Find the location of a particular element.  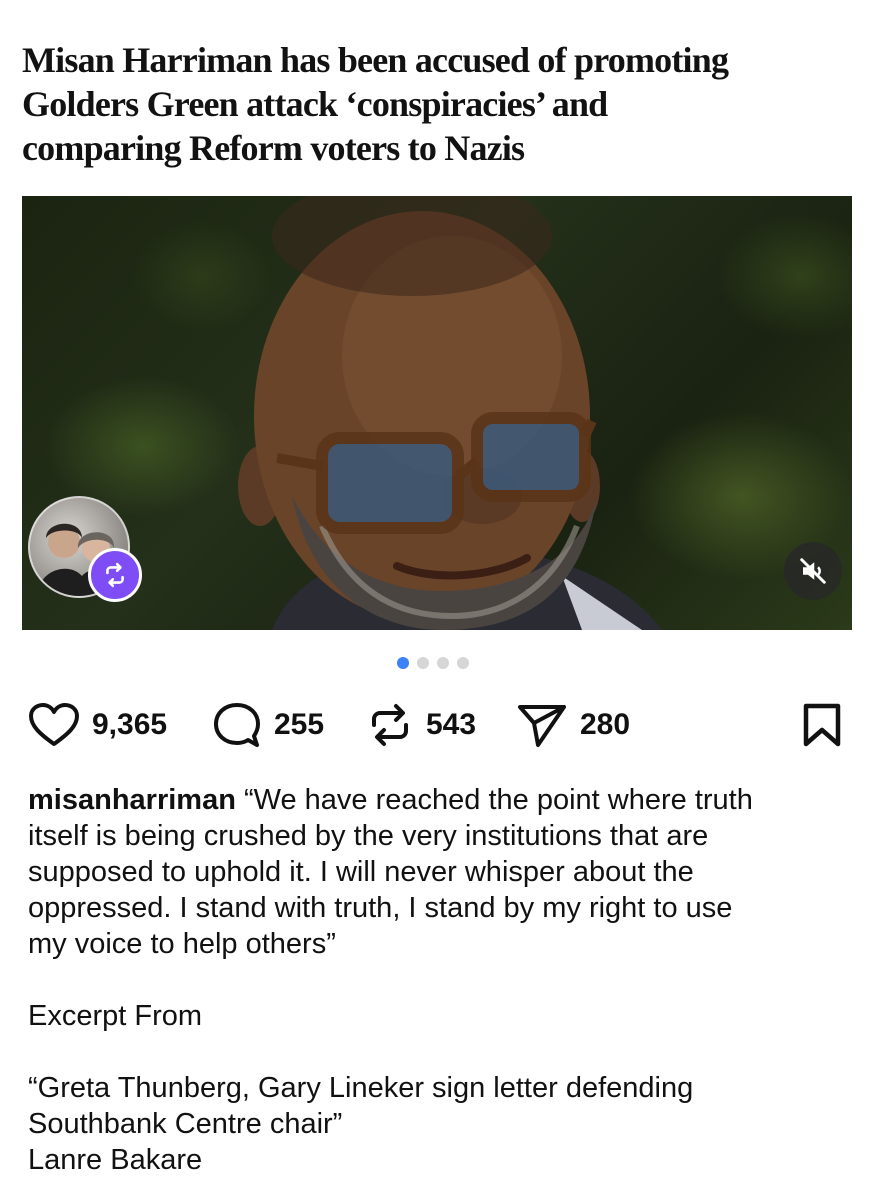

bookmark-button is located at coordinates (822, 727).